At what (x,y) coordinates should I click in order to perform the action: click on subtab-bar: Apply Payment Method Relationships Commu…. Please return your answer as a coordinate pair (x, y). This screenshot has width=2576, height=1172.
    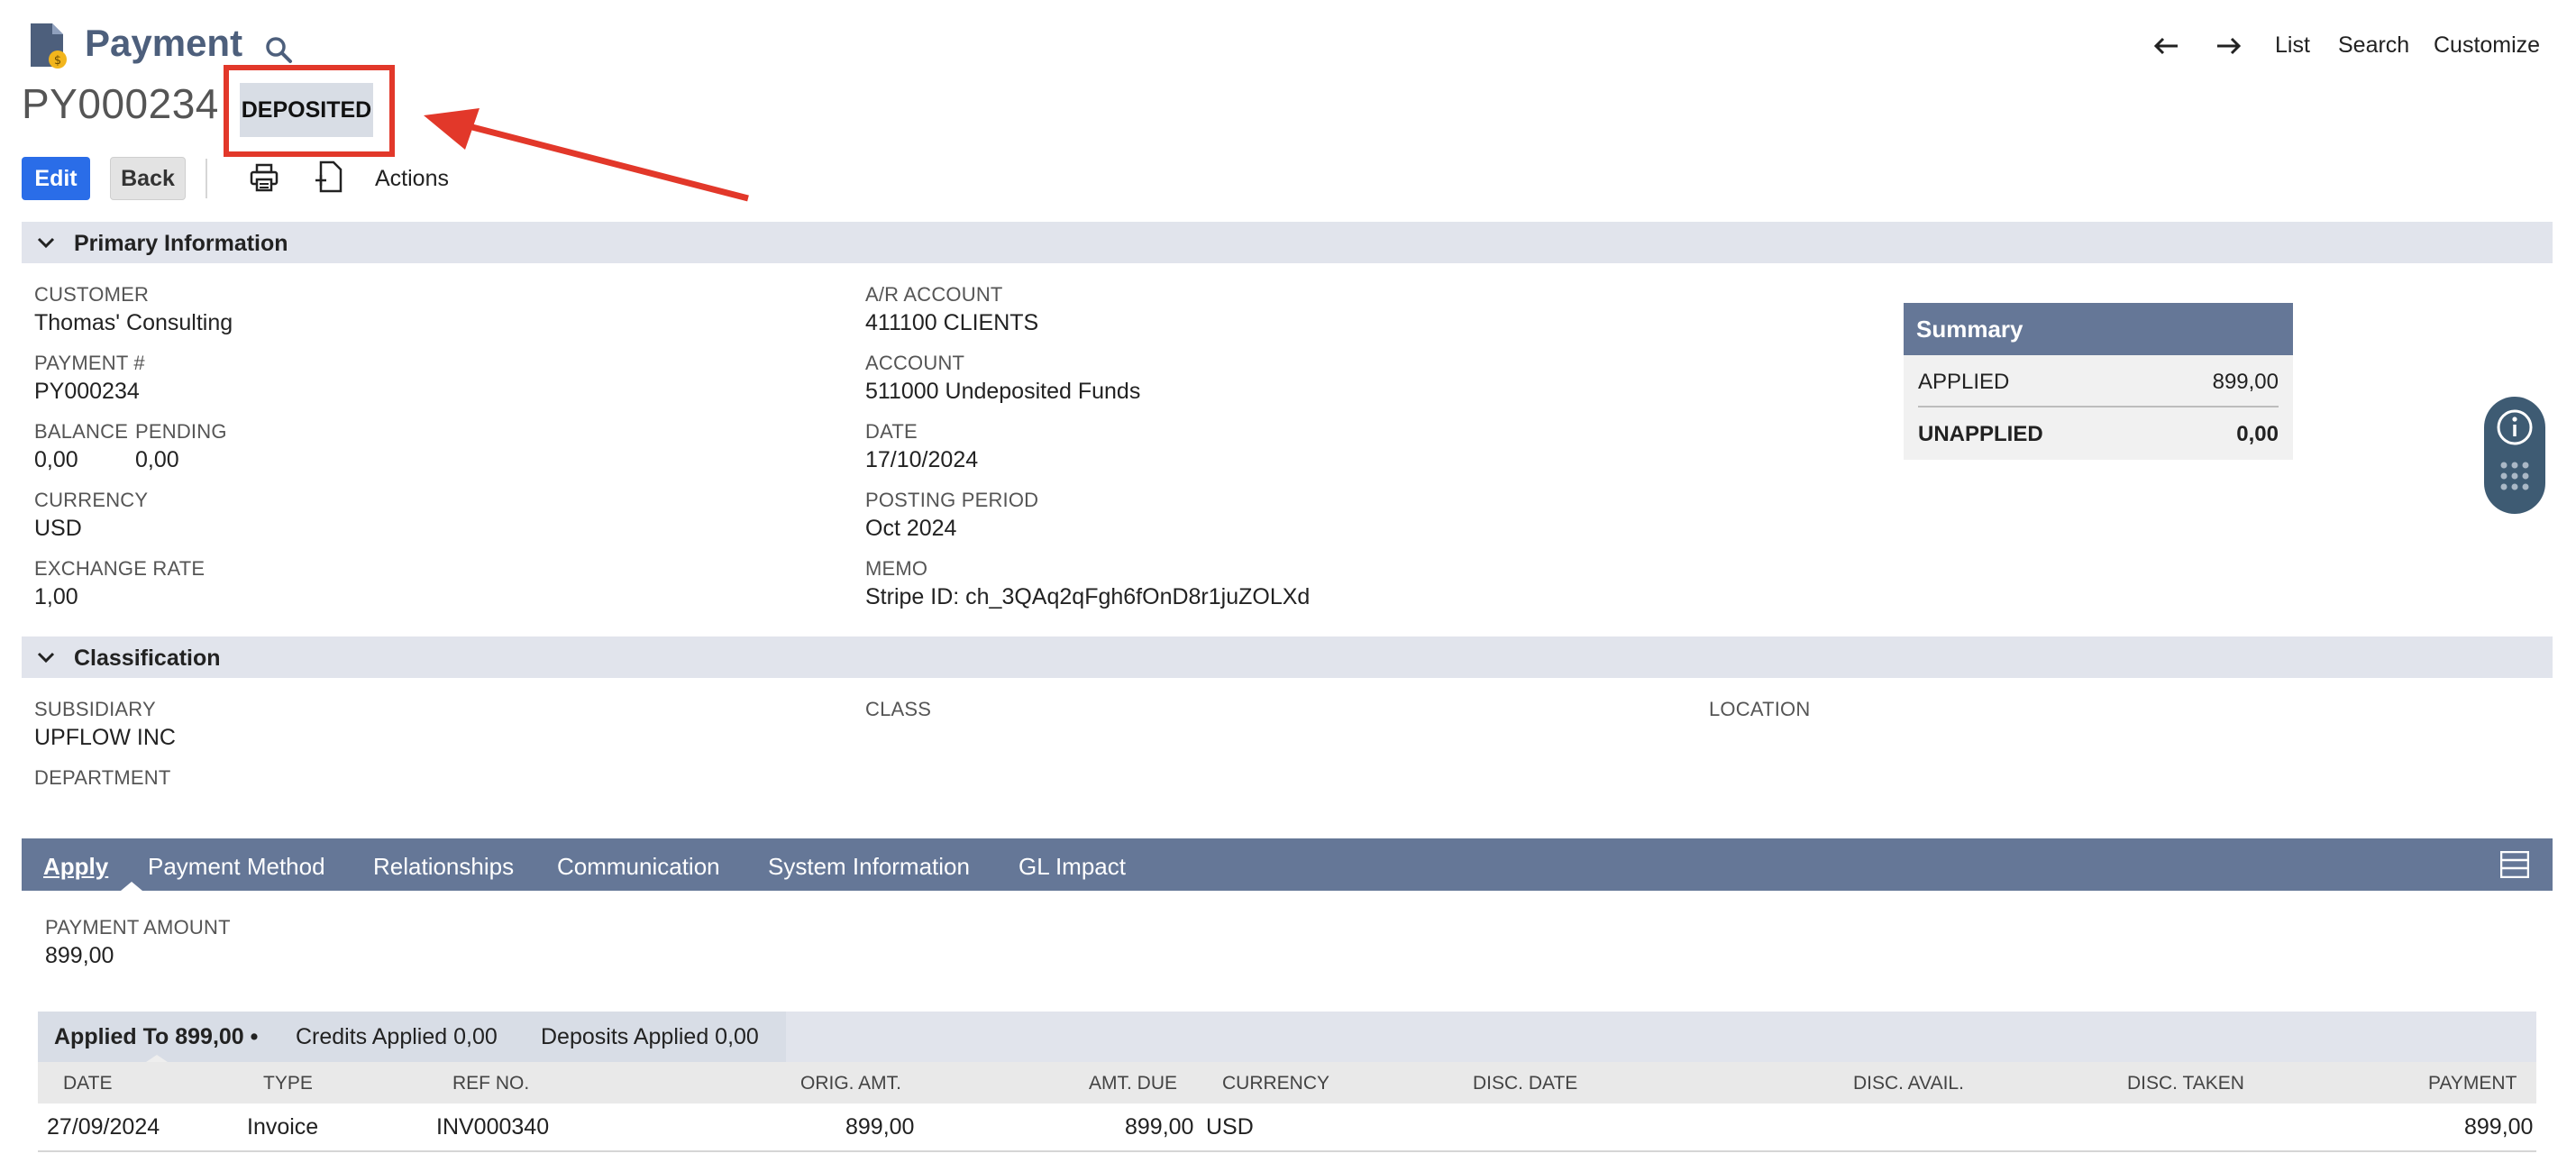
    Looking at the image, I should click on (1287, 864).